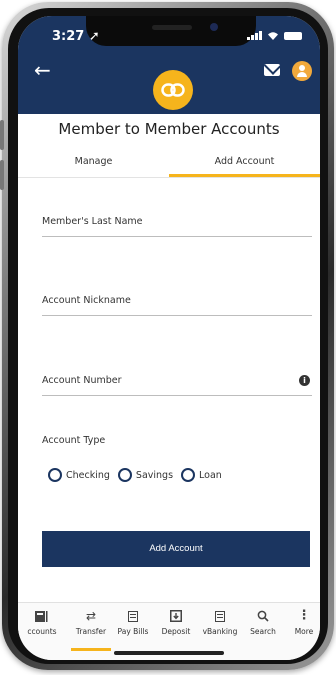  Describe the element at coordinates (42, 616) in the screenshot. I see `accounts-icon` at that location.